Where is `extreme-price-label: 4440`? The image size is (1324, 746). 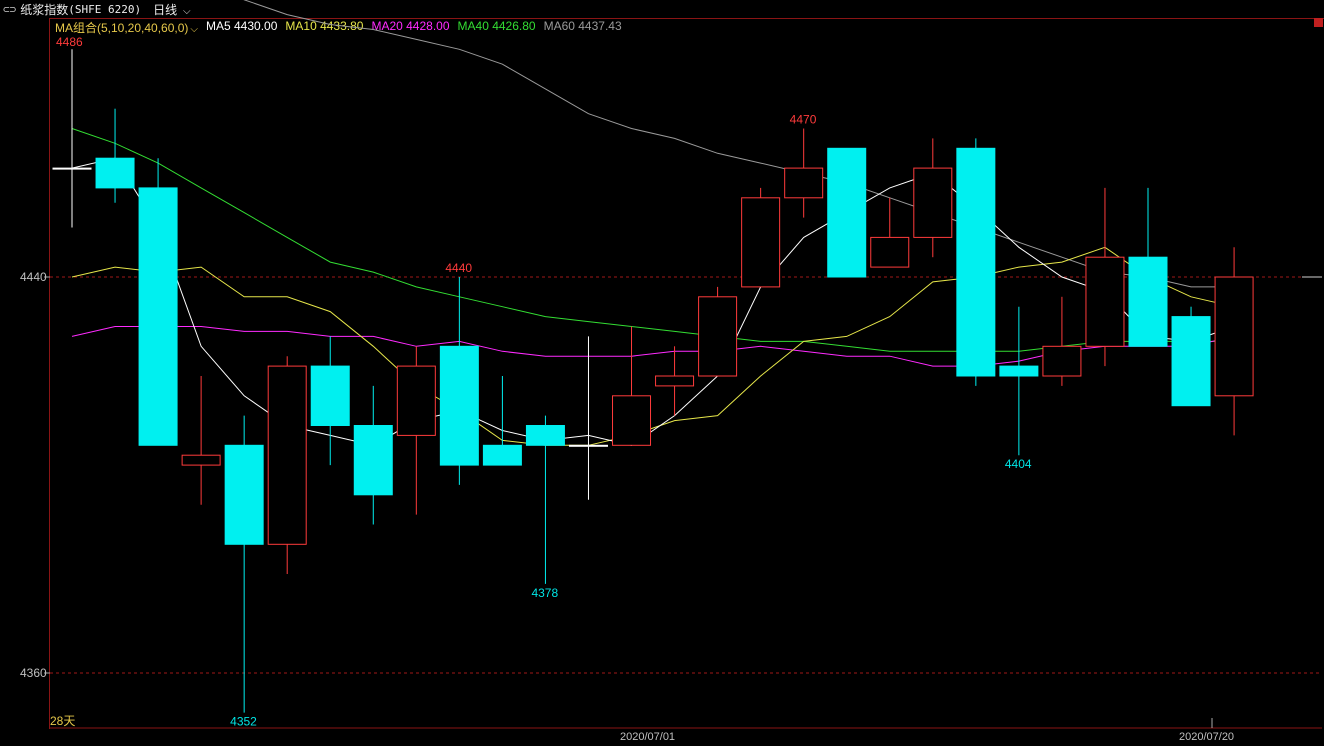 extreme-price-label: 4440 is located at coordinates (458, 268).